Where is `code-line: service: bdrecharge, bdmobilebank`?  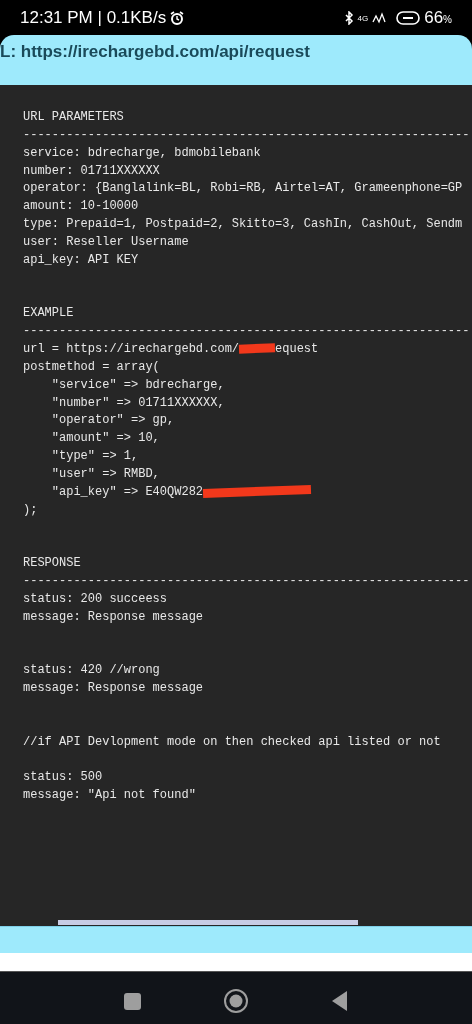 code-line: service: bdrecharge, bdmobilebank is located at coordinates (142, 153).